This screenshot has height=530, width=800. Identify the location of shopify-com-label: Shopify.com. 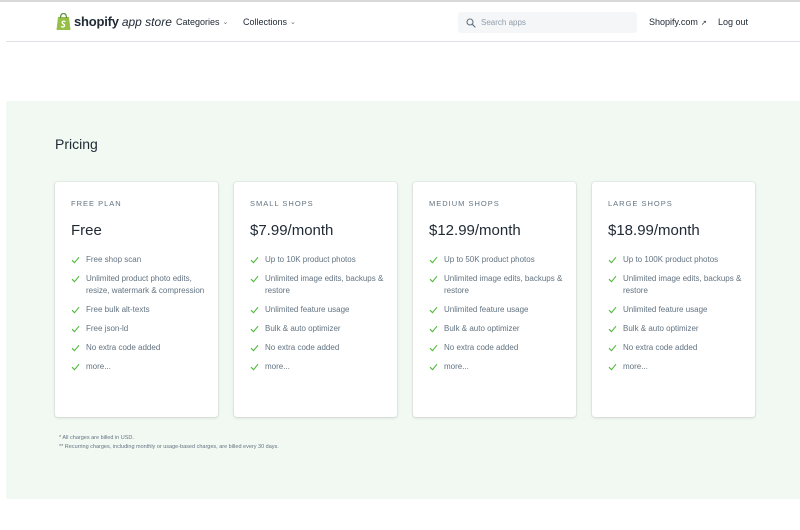
(673, 22).